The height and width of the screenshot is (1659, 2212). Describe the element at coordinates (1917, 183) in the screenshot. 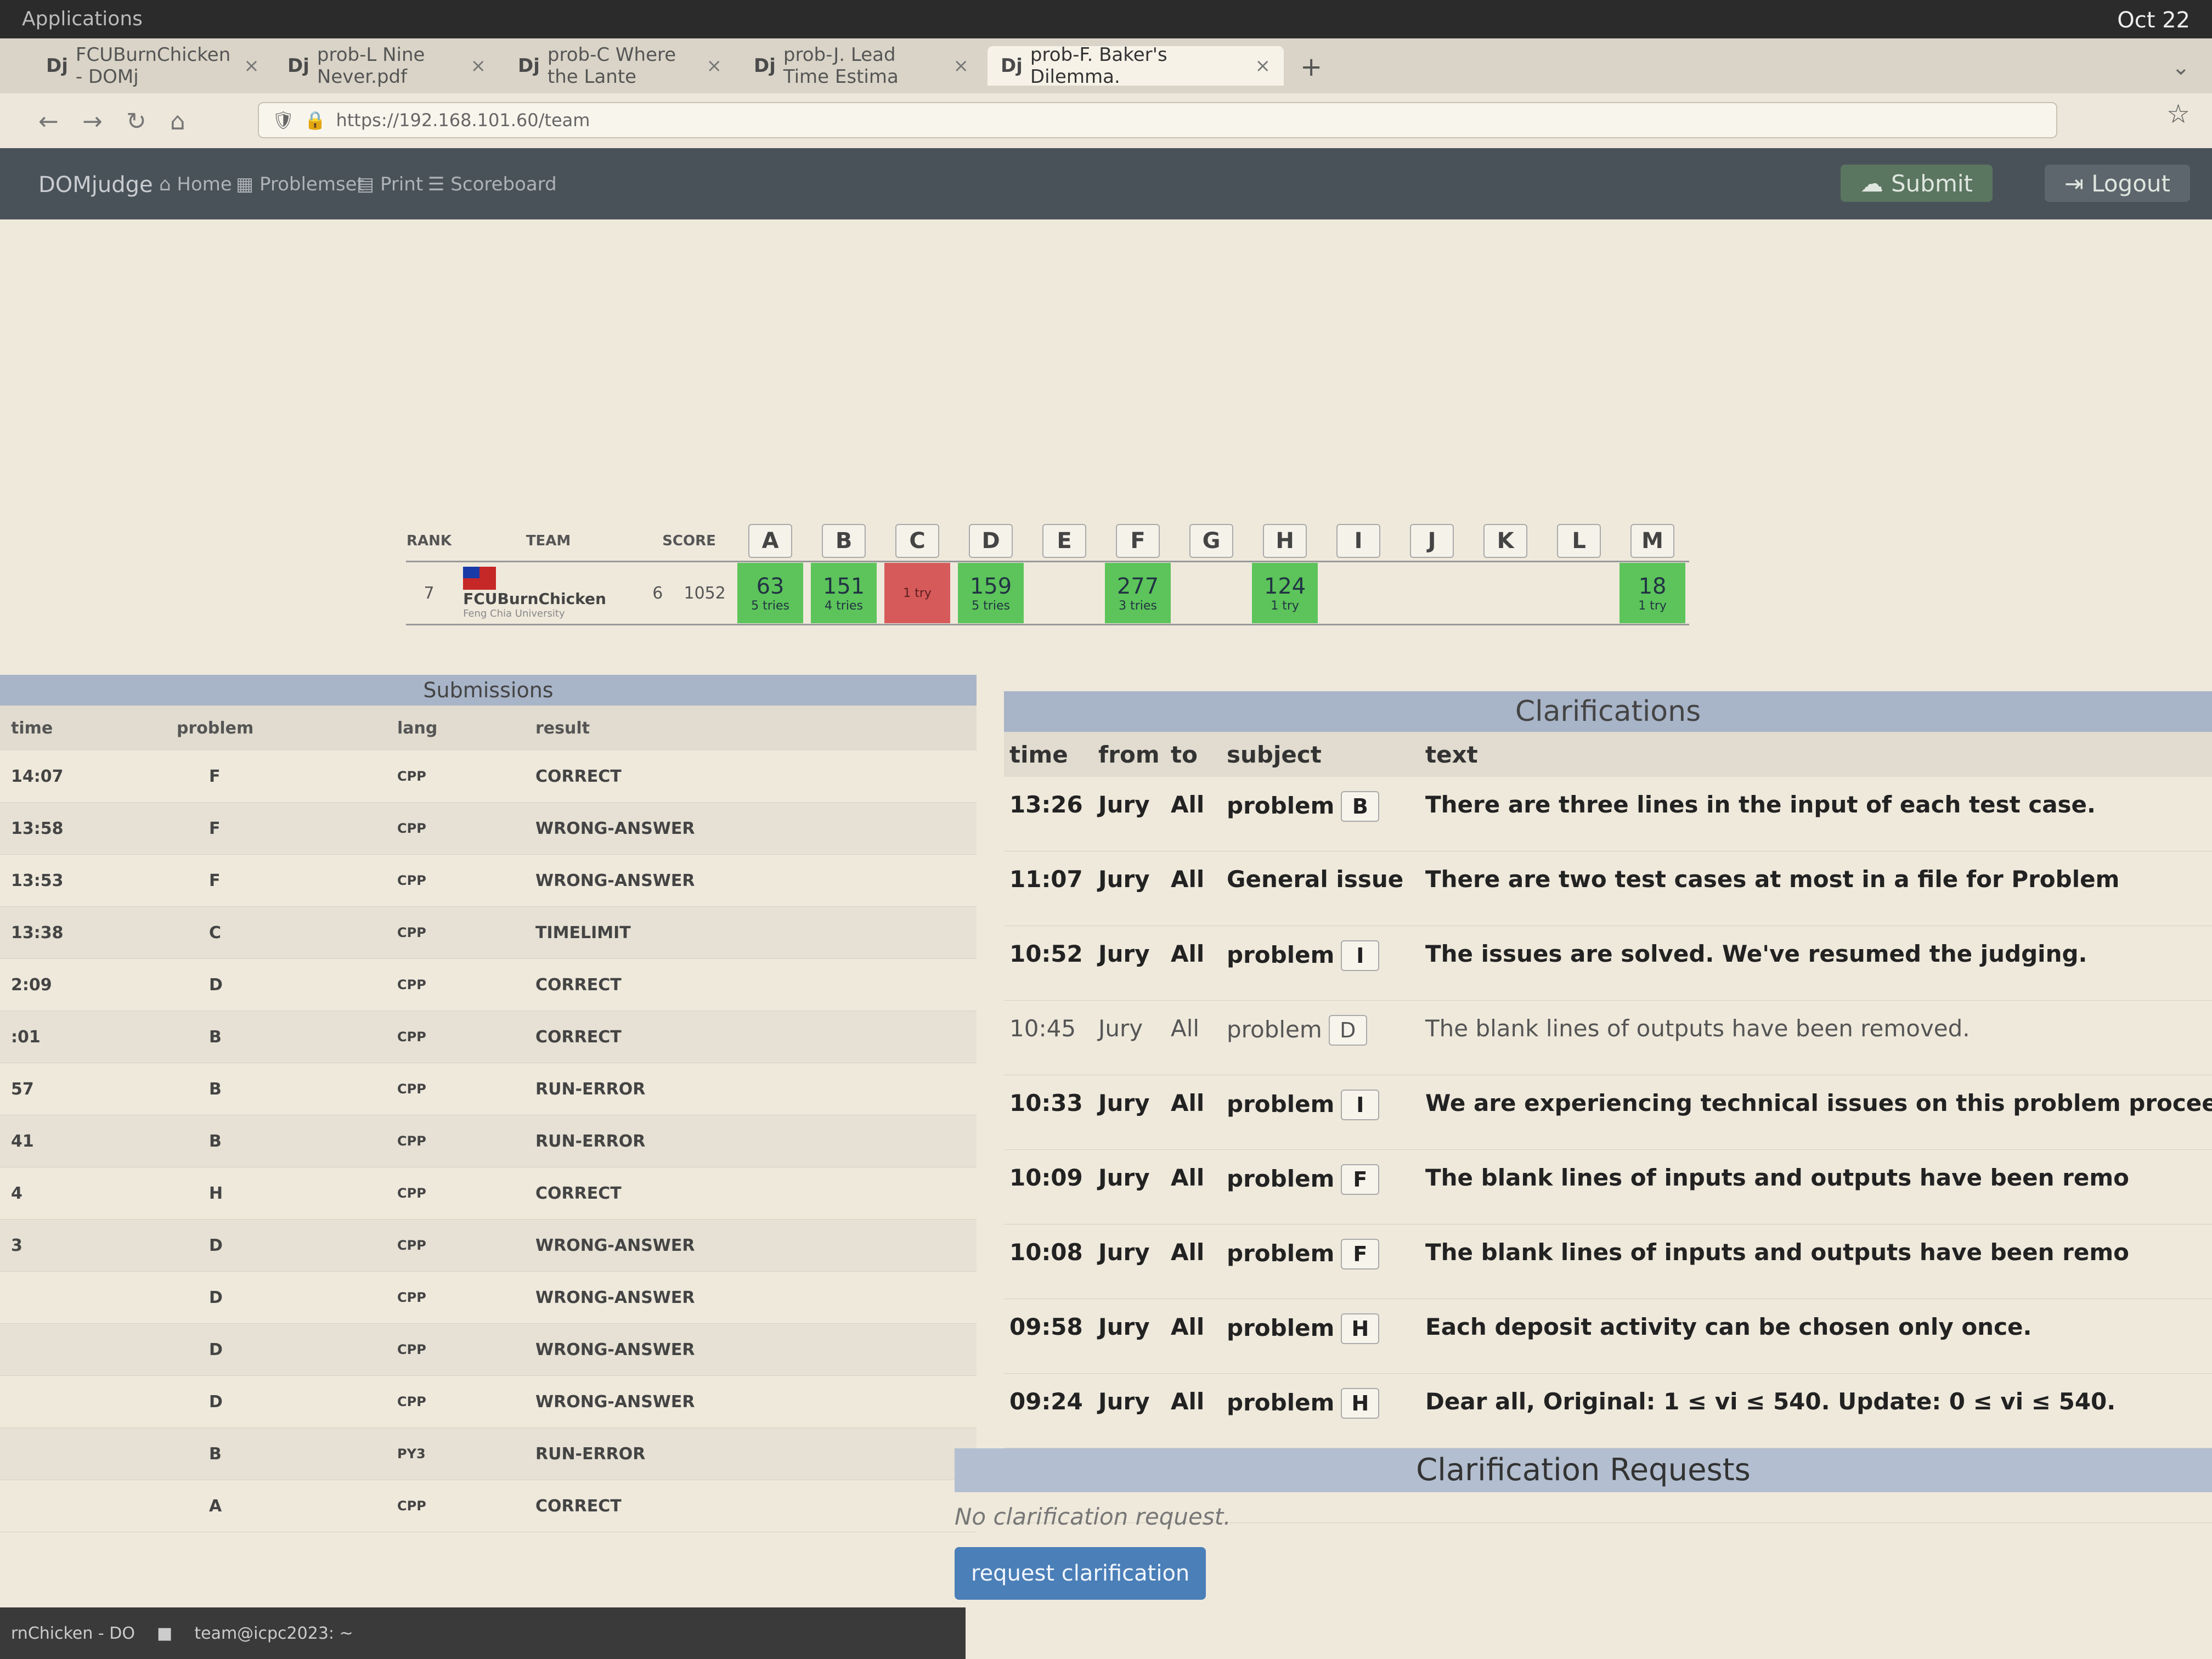

I see `submit-button: ☁ Submit` at that location.